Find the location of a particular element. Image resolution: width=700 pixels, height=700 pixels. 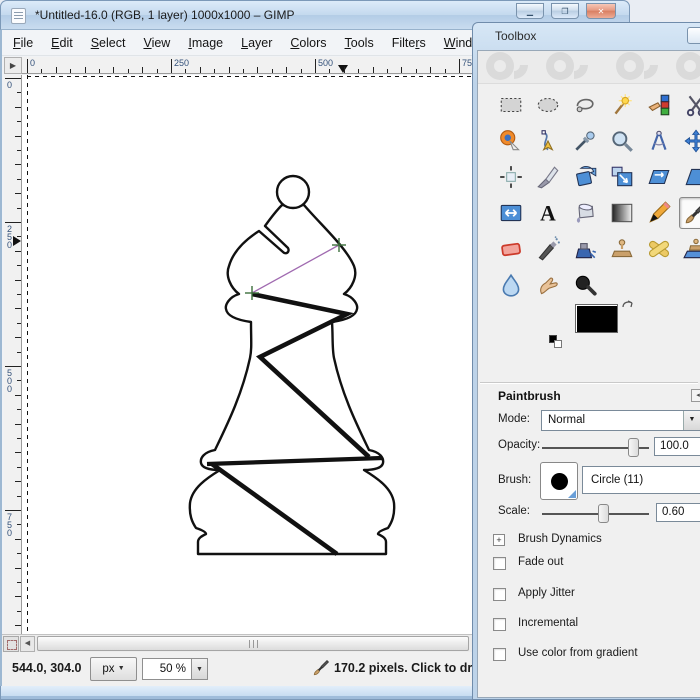

ruler-corner-menu-button: ▶ is located at coordinates (13, 65).